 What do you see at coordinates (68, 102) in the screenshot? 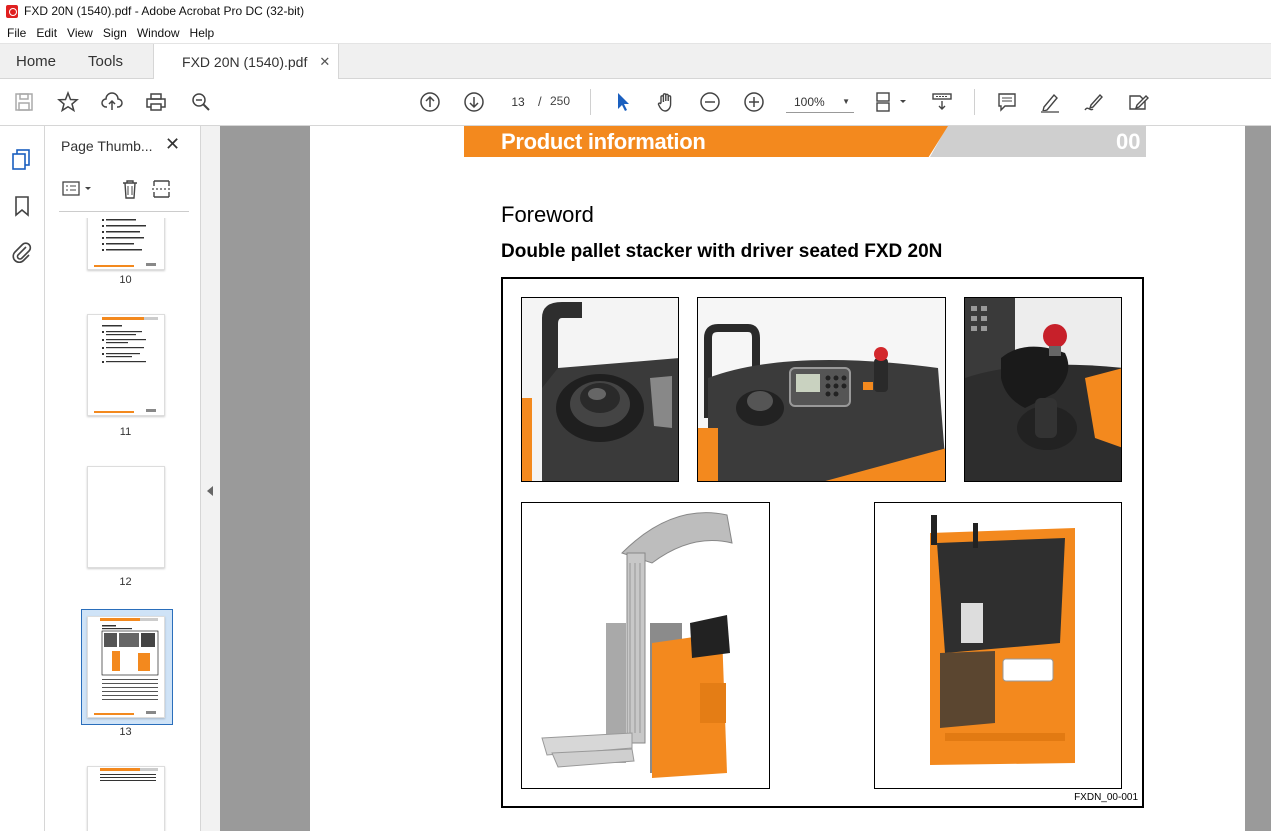
I see `star-icon` at bounding box center [68, 102].